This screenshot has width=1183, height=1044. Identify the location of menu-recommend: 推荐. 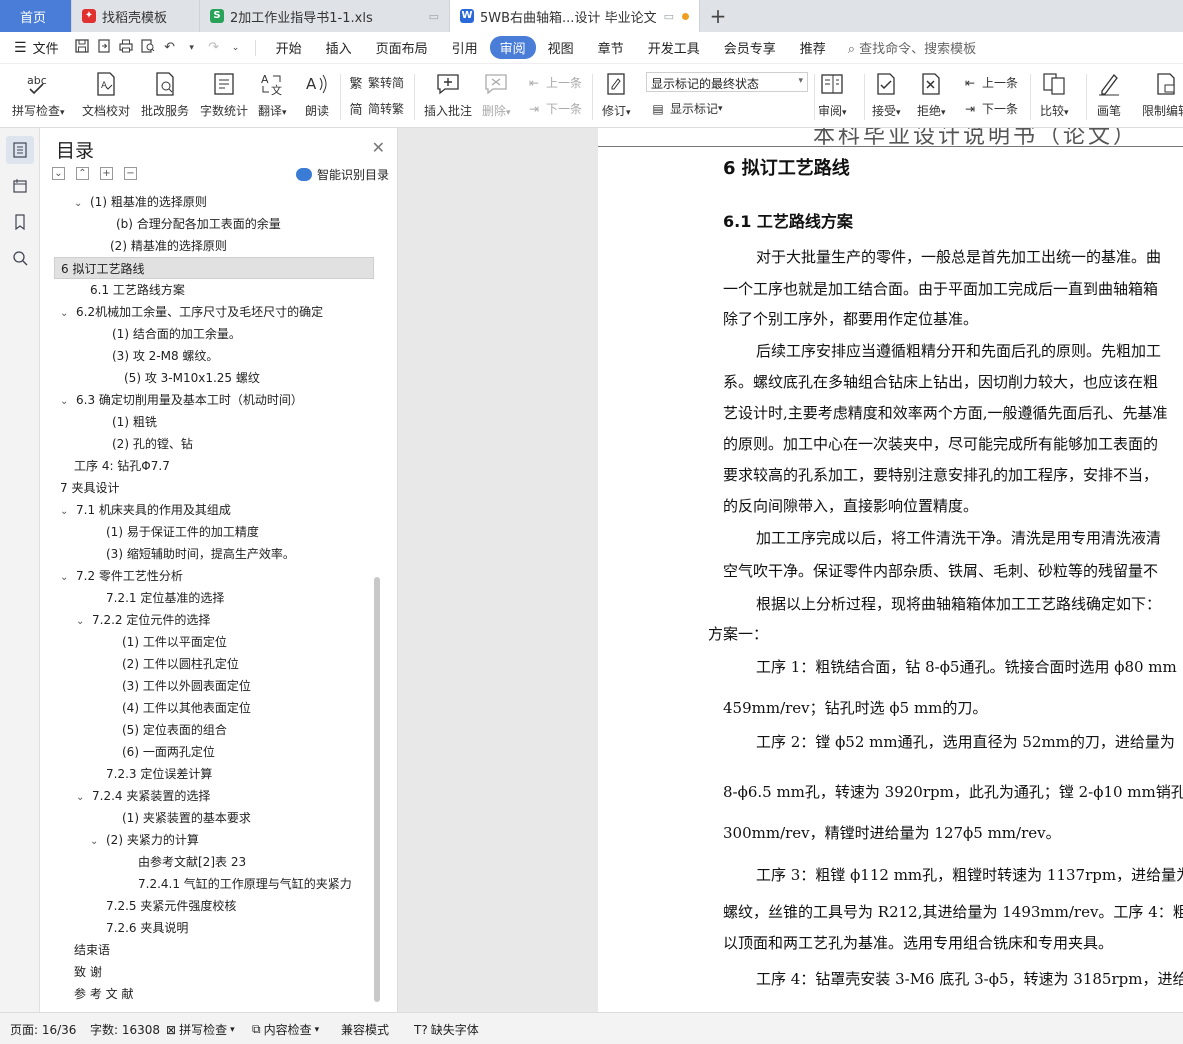
(813, 47).